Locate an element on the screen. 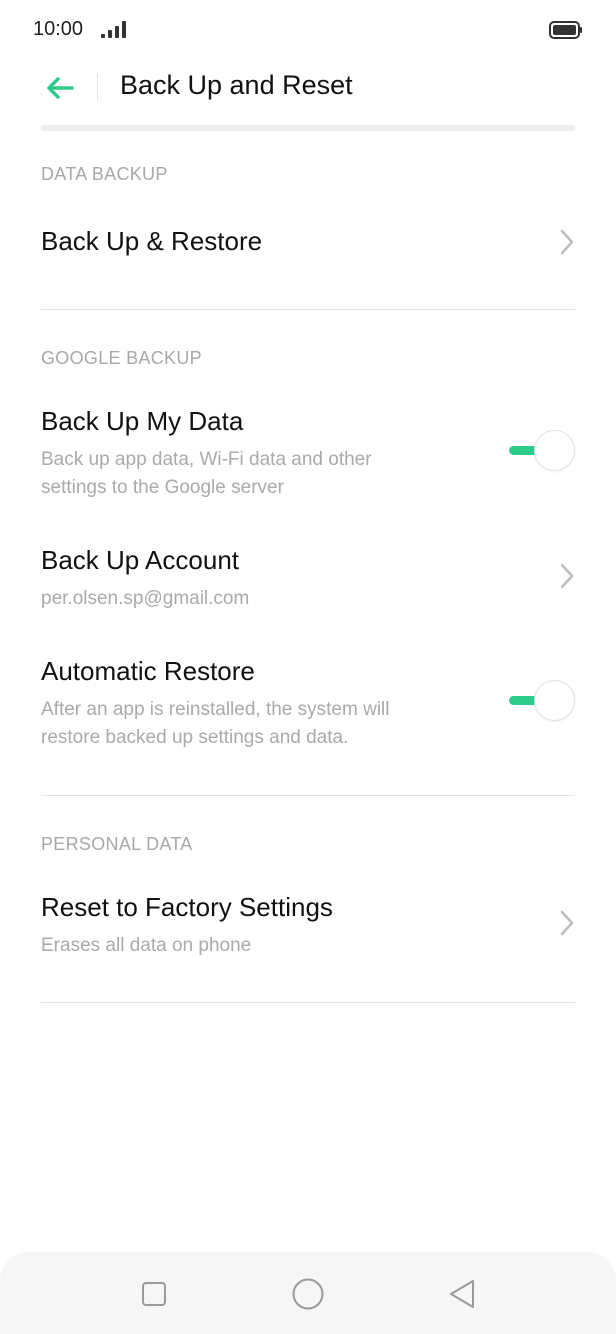  back-up-my-data-label: Back Up My Data is located at coordinates (142, 421).